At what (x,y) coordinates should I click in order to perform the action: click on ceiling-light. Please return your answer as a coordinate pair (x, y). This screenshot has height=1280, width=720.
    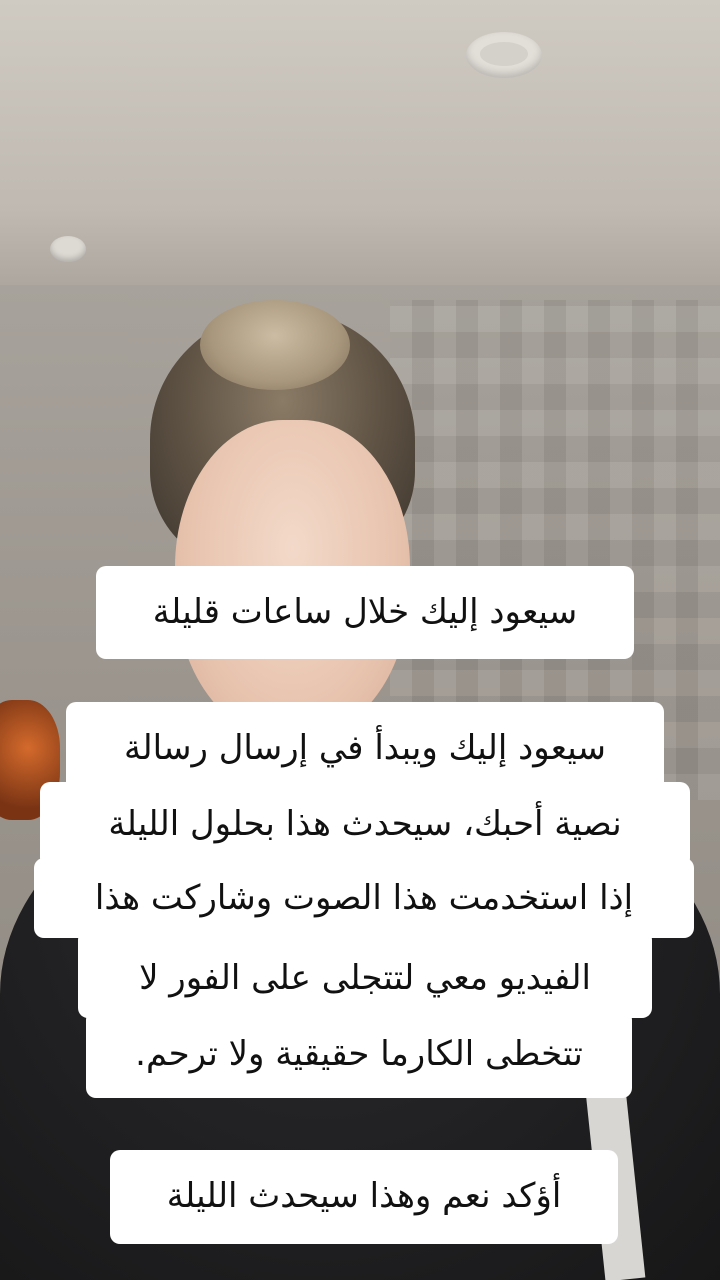
    Looking at the image, I should click on (504, 55).